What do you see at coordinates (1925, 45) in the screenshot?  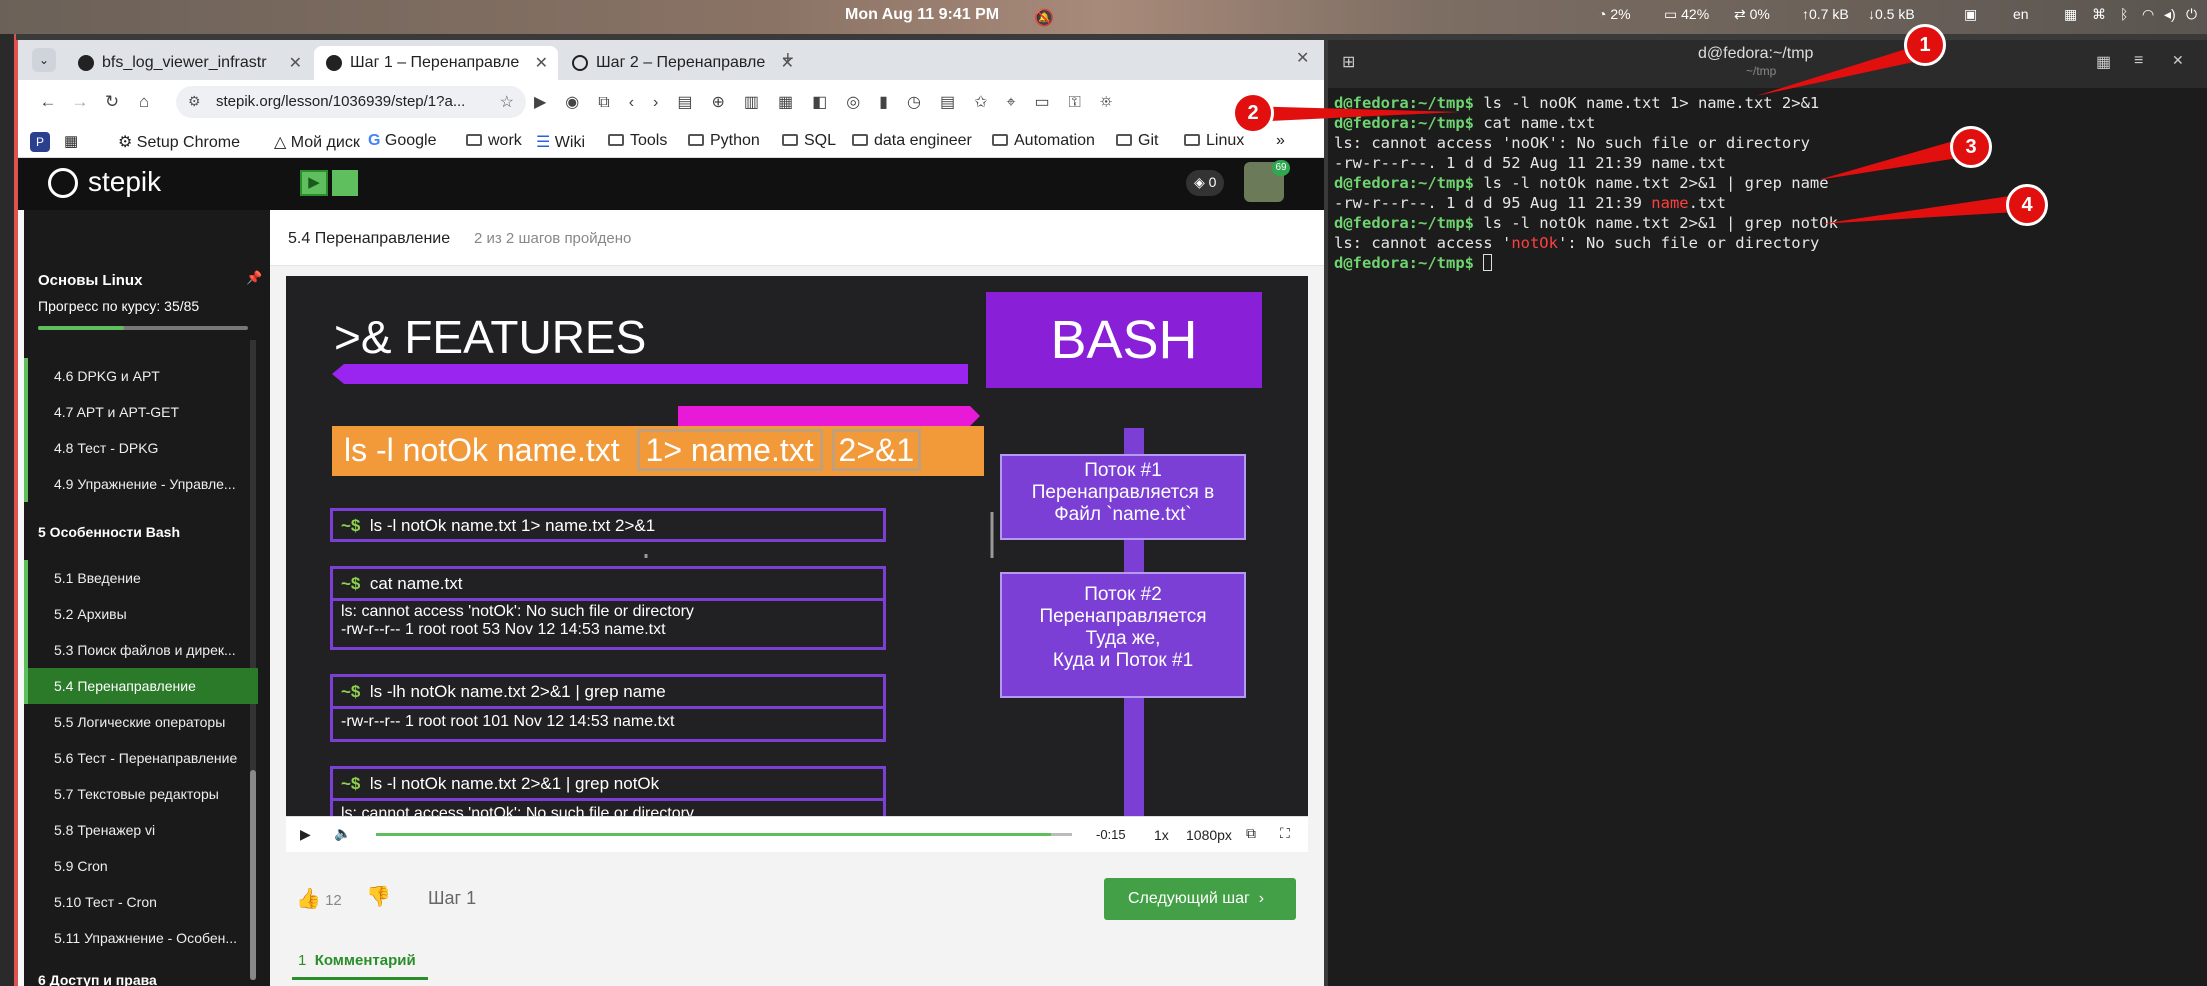 I see `annotation-marker-1: 1` at bounding box center [1925, 45].